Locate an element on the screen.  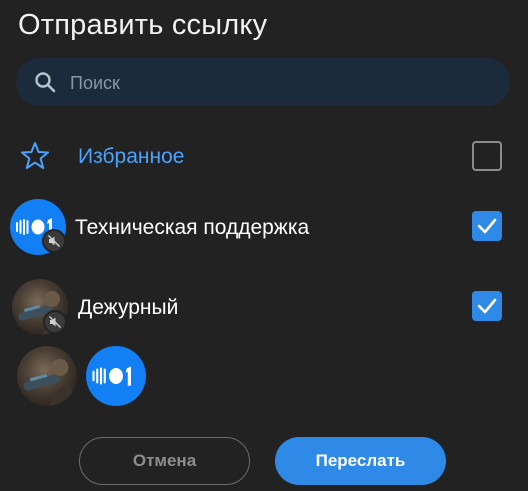
send-button: Переслать is located at coordinates (360, 461).